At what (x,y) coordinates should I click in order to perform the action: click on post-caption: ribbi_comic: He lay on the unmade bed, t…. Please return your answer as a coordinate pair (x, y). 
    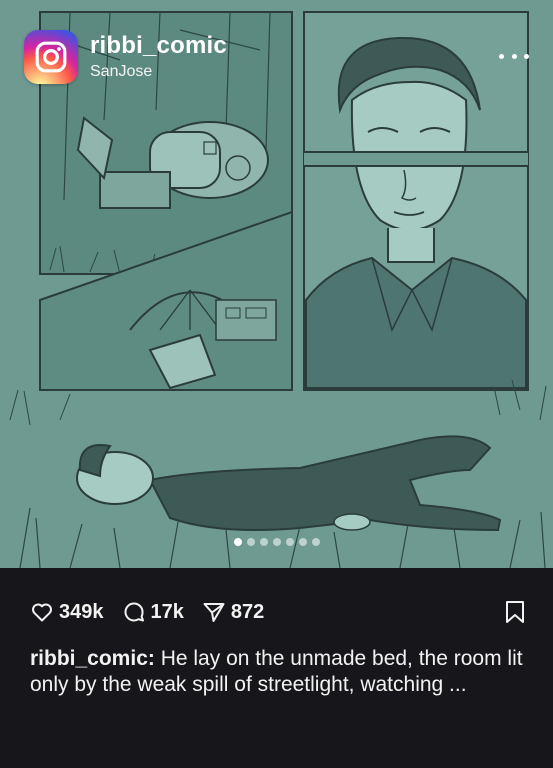
    Looking at the image, I should click on (280, 672).